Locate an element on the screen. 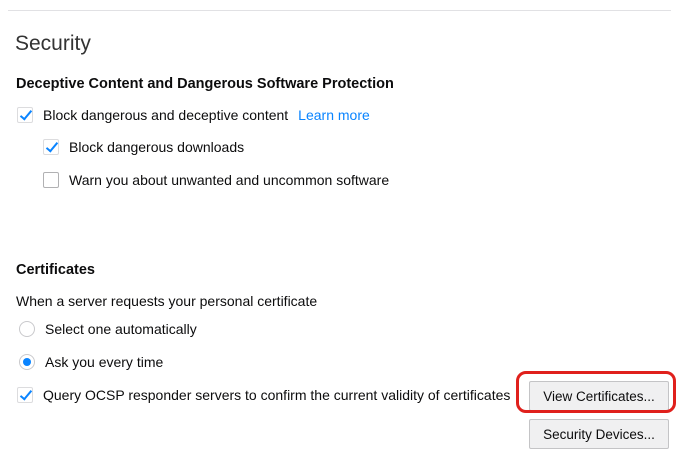 This screenshot has height=449, width=685. select-automatically-row: Select one automatically is located at coordinates (108, 329).